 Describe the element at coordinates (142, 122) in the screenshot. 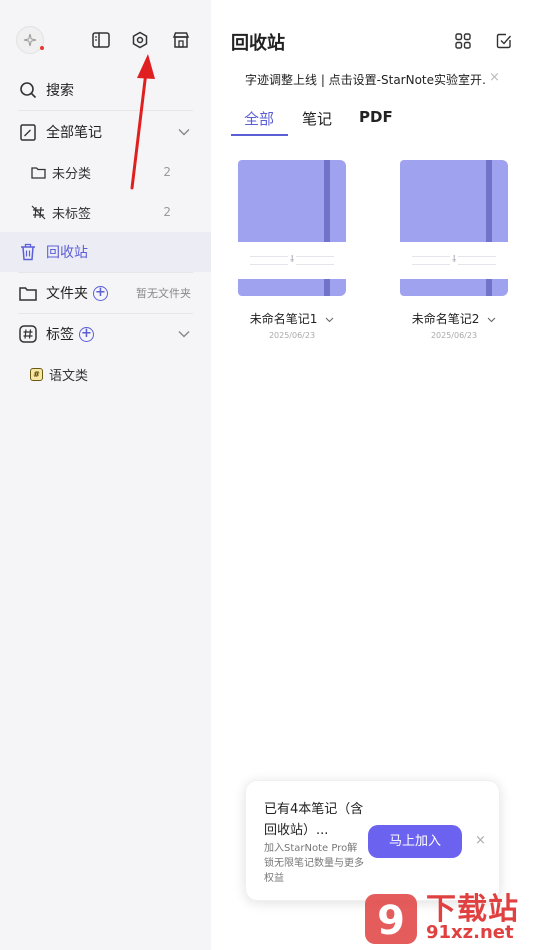

I see `annotation-arrow-icon` at that location.